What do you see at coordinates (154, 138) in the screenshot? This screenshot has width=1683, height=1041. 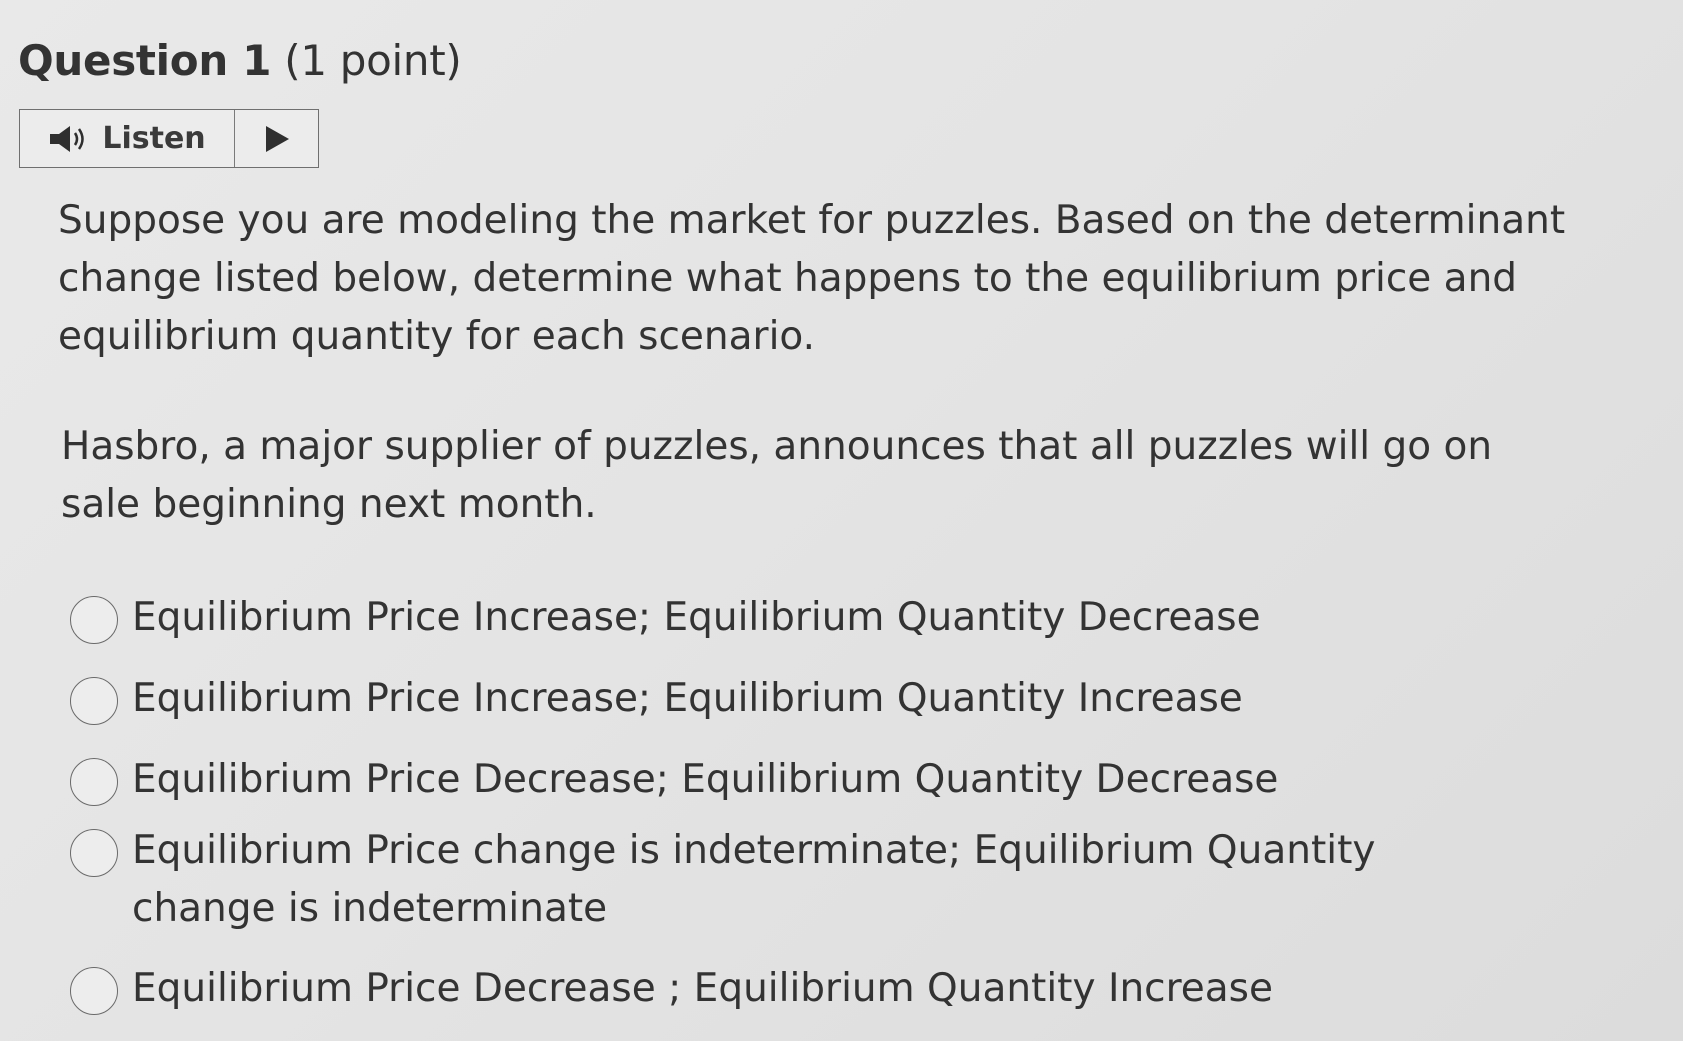 I see `listen-label: Listen` at bounding box center [154, 138].